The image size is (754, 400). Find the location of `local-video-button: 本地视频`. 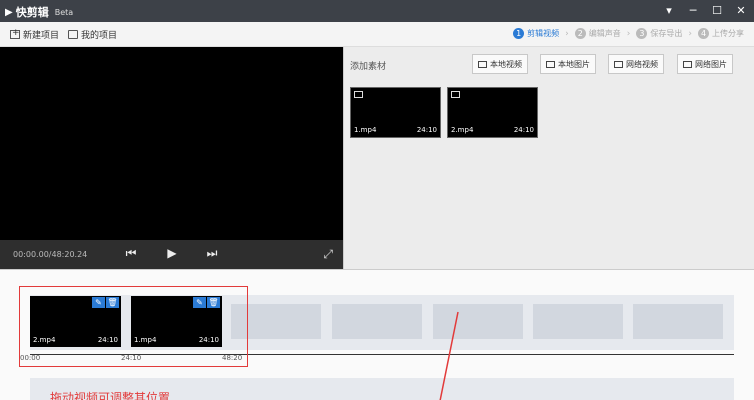

local-video-button: 本地视频 is located at coordinates (500, 64).